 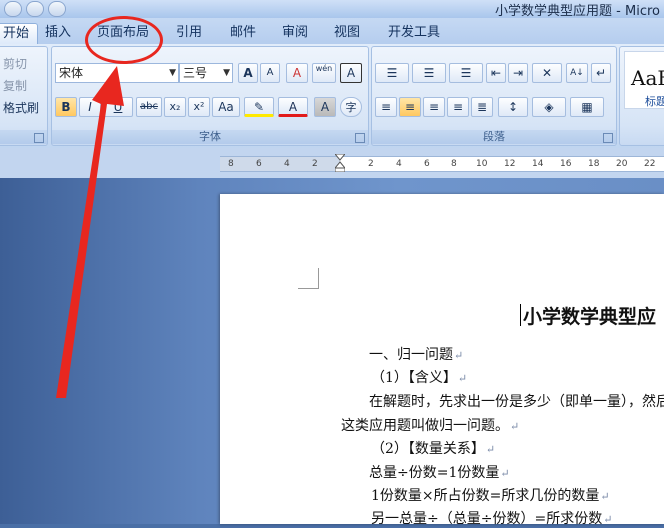 What do you see at coordinates (90, 232) in the screenshot?
I see `annotation-arrow` at bounding box center [90, 232].